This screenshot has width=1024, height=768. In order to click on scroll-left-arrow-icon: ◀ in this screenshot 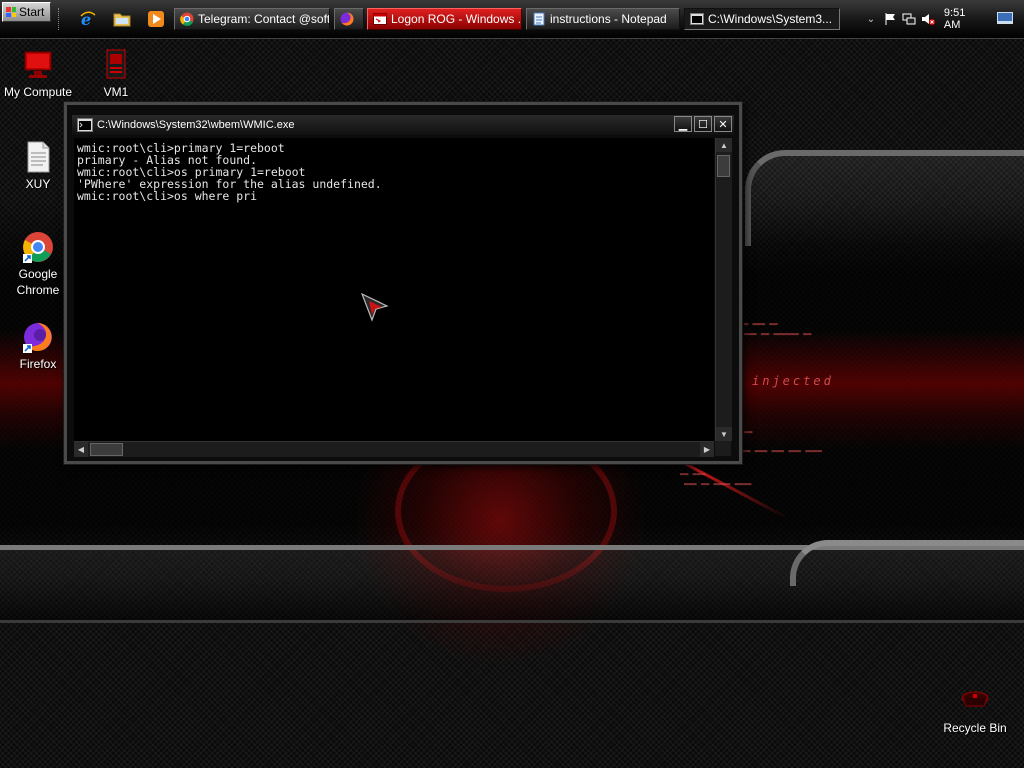, I will do `click(81, 449)`.